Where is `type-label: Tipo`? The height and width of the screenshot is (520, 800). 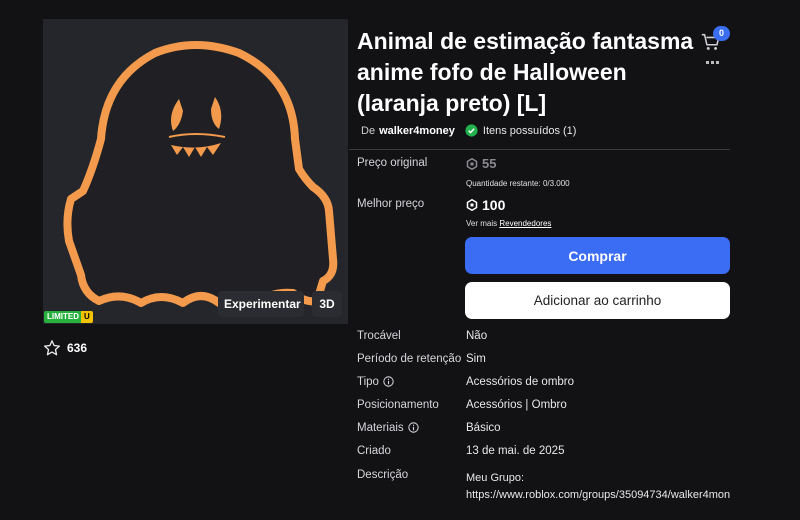 type-label: Tipo is located at coordinates (375, 382).